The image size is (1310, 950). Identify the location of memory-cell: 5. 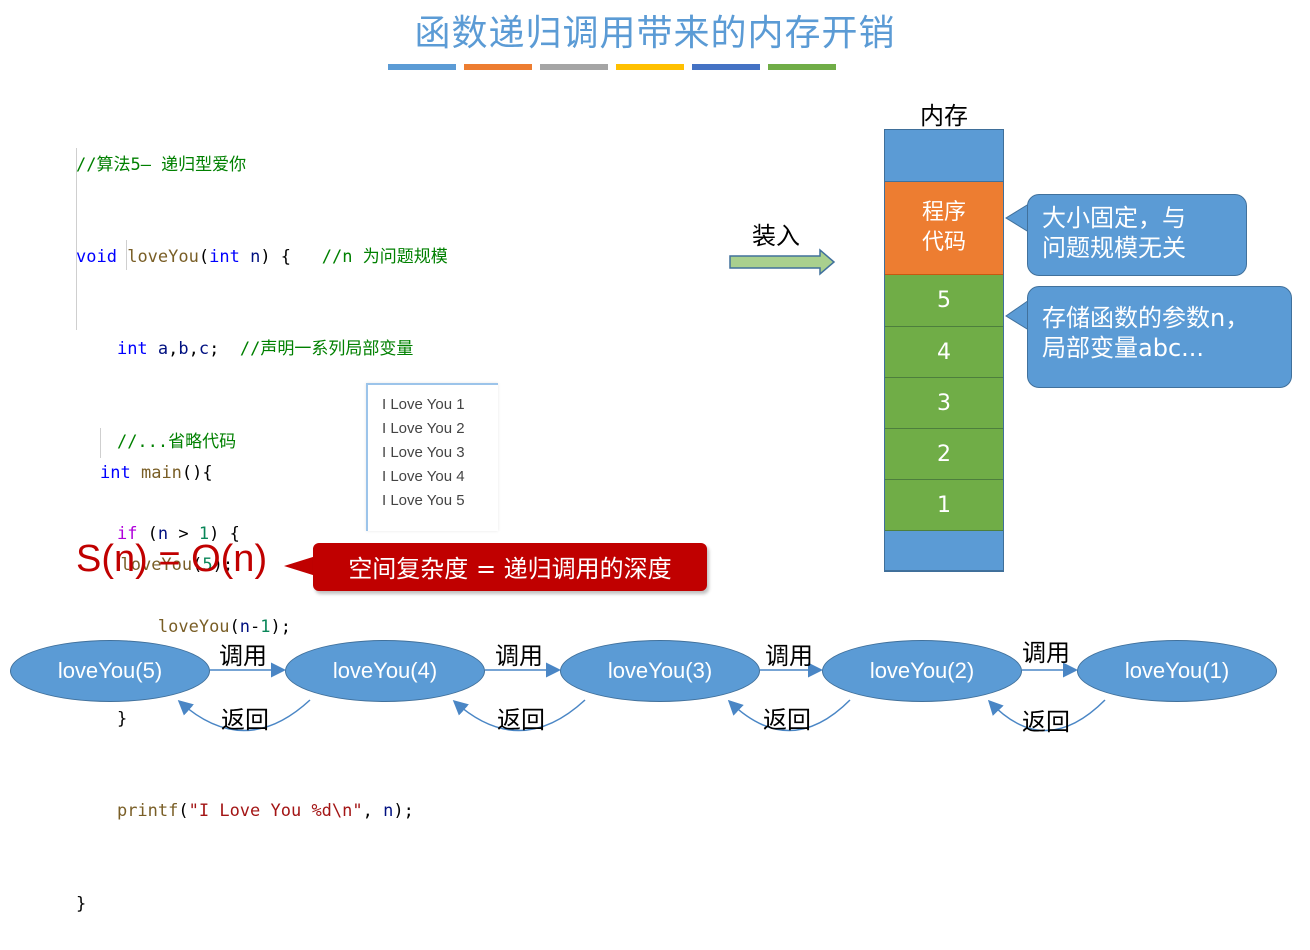
(944, 301).